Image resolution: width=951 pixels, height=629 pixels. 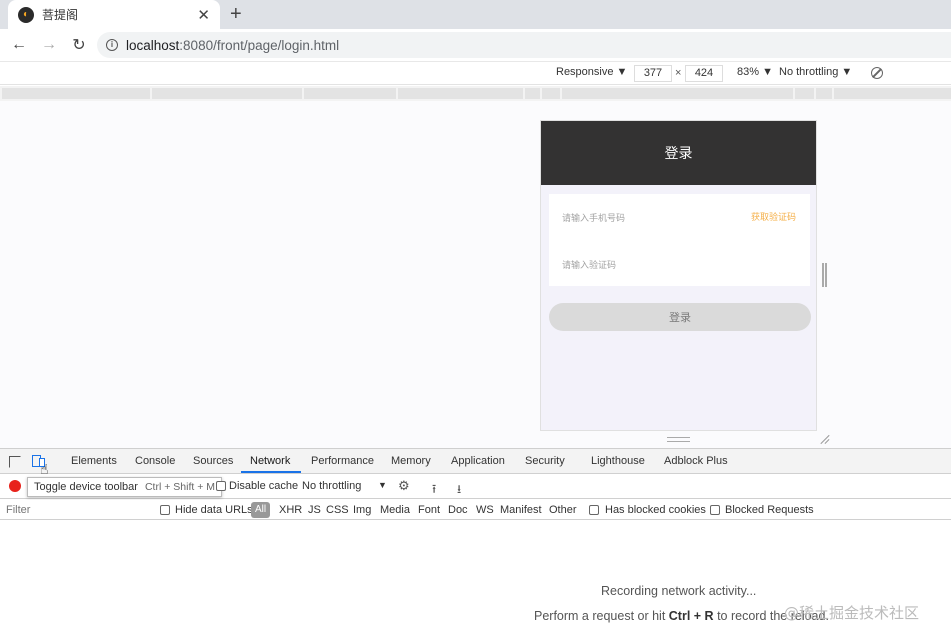 I want to click on type-filter-other: Other, so click(x=563, y=510).